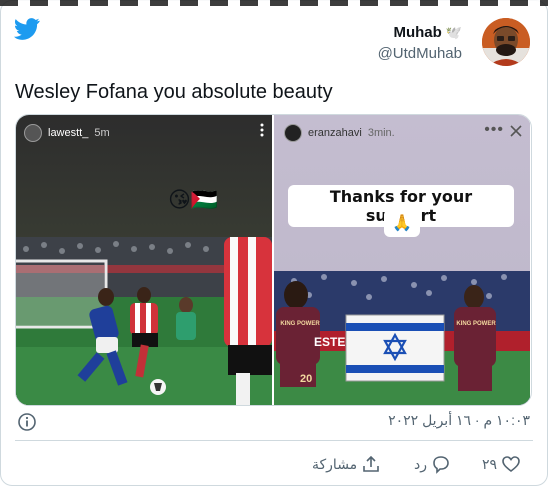 The width and height of the screenshot is (548, 486). I want to click on reply-label: رد, so click(420, 463).